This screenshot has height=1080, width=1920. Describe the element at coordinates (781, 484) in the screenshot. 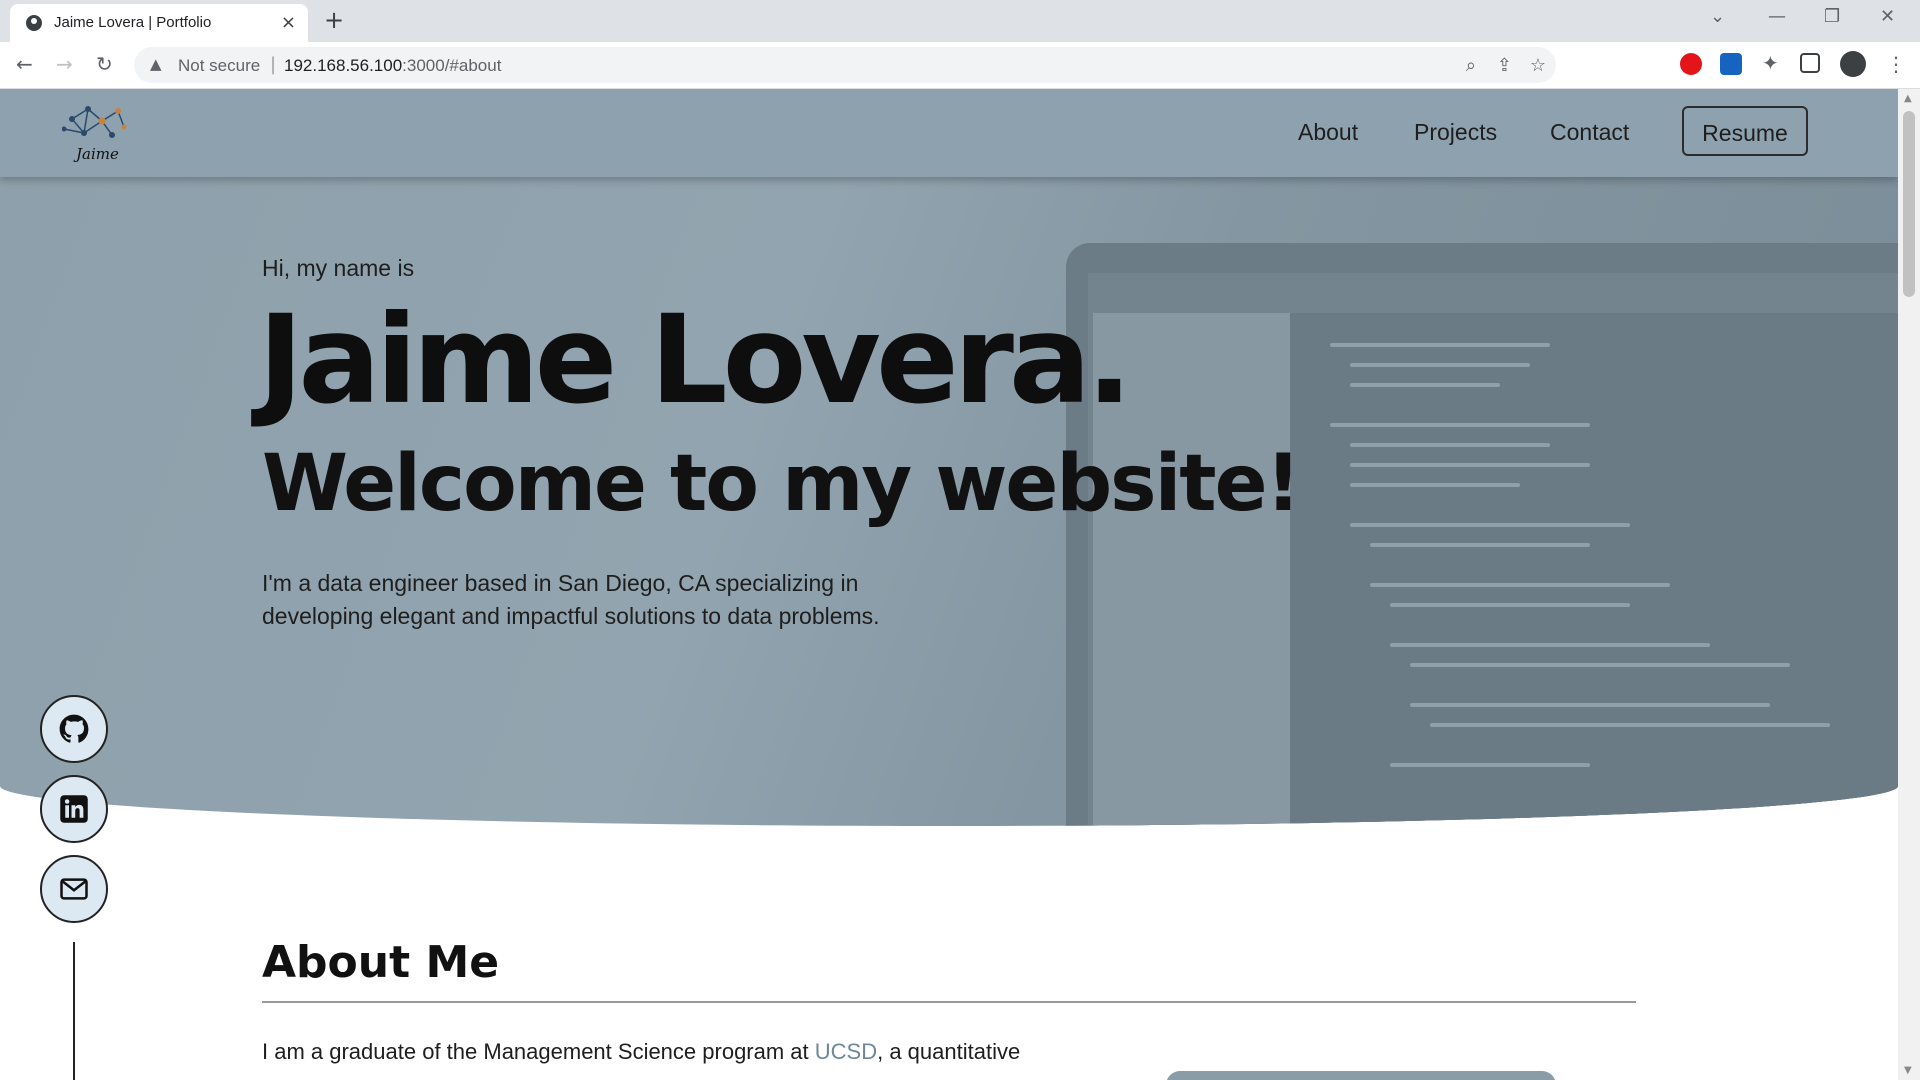

I see `hero-welcome: Welcome to my website!` at that location.